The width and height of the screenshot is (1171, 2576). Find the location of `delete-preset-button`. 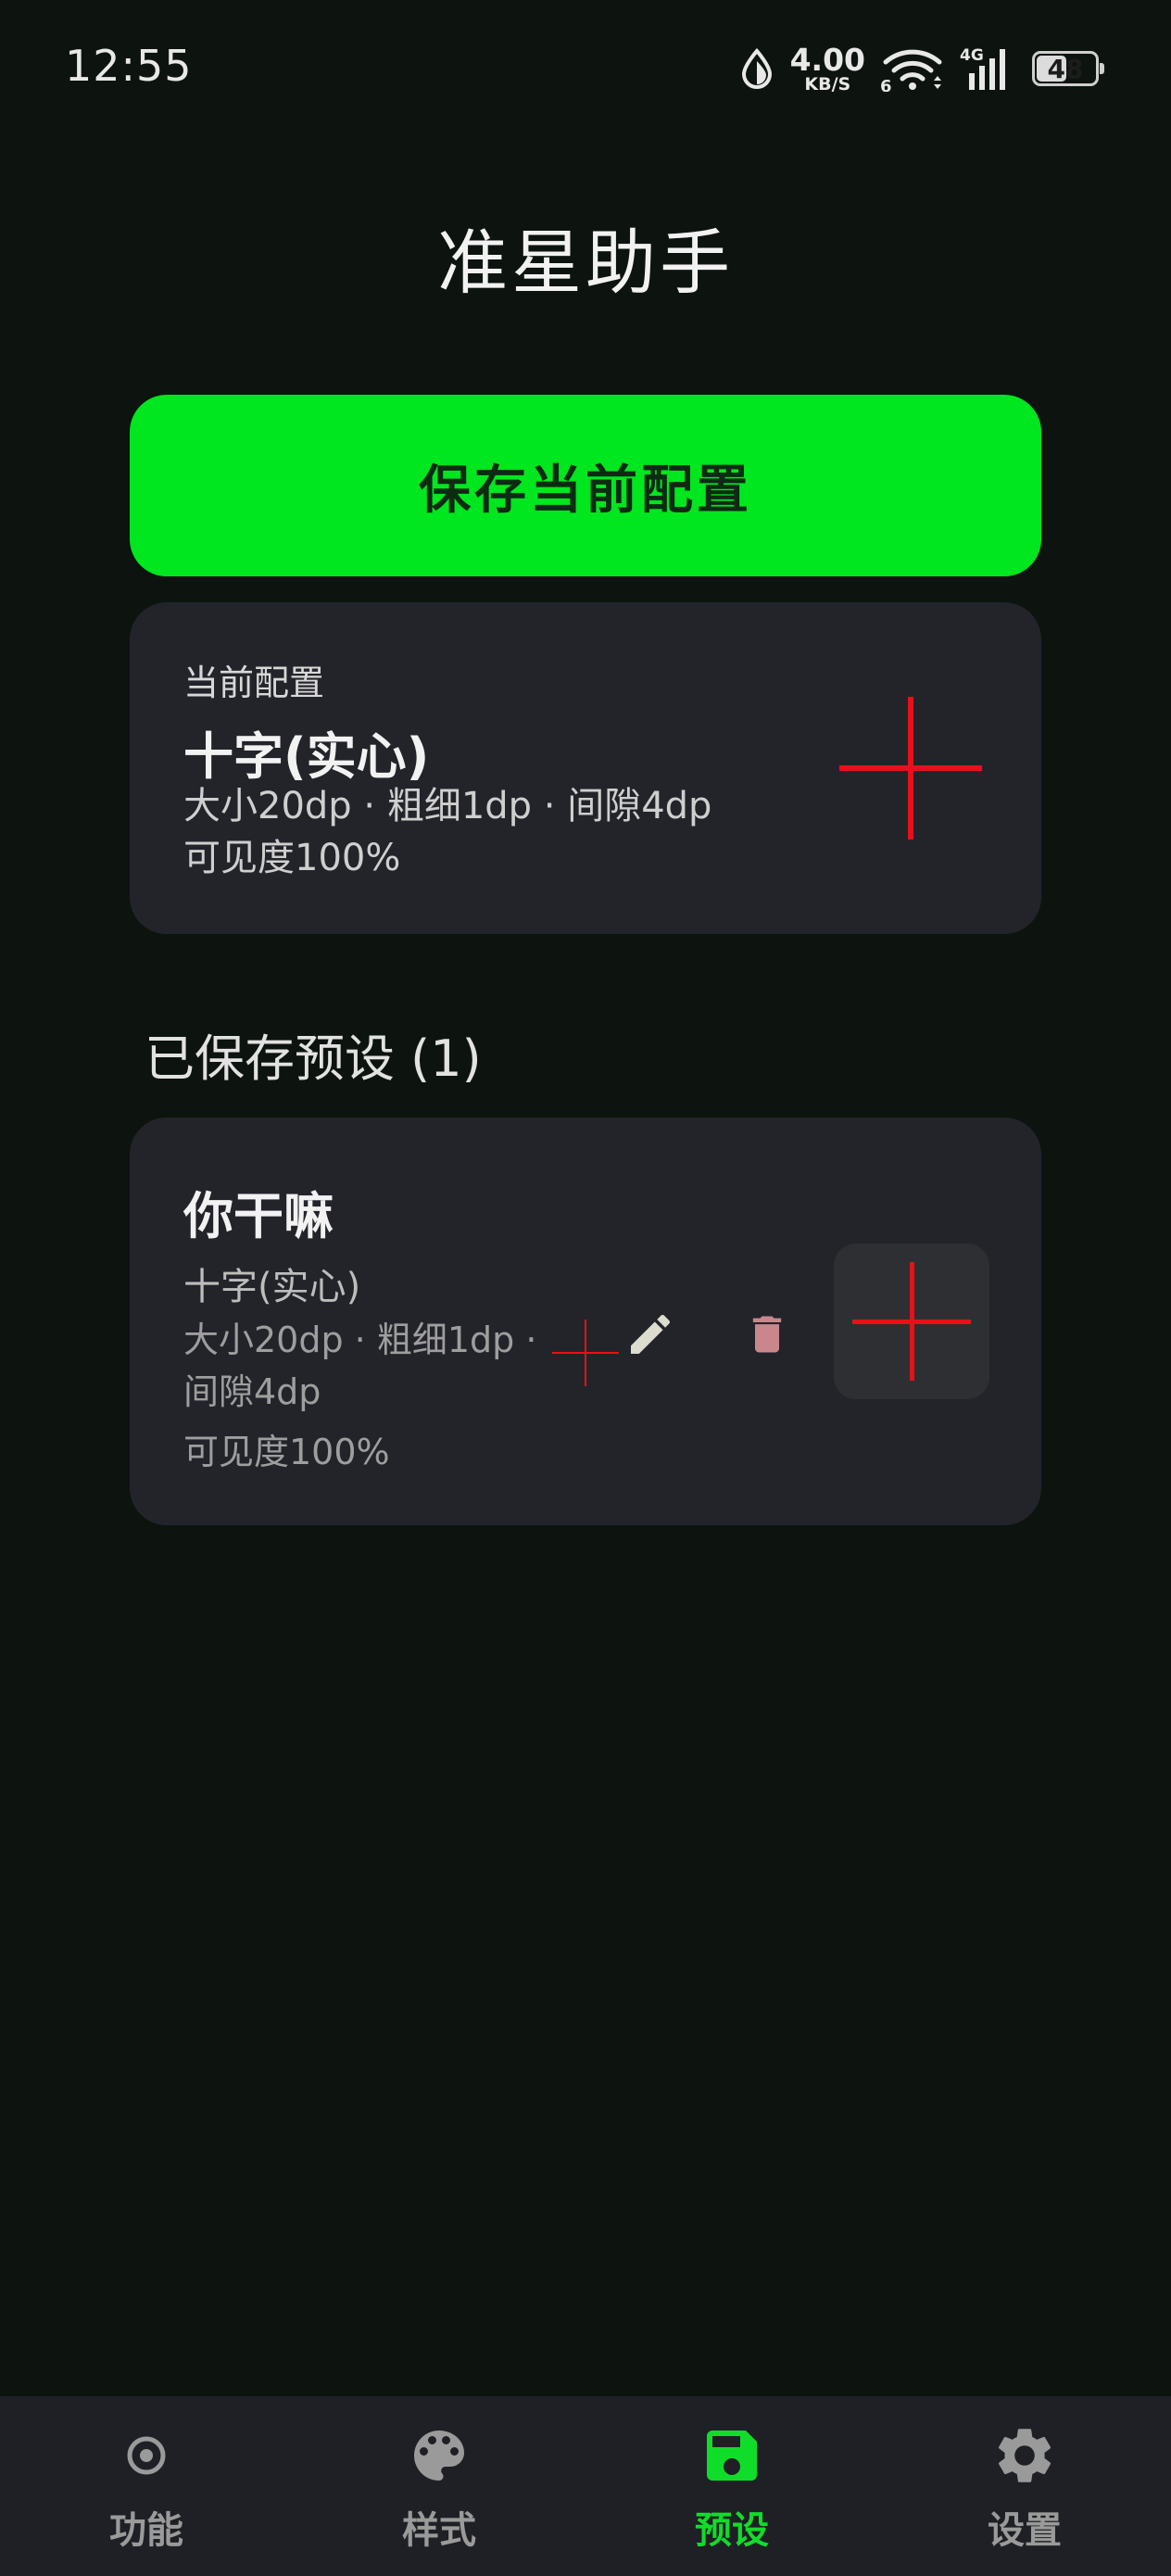

delete-preset-button is located at coordinates (768, 1334).